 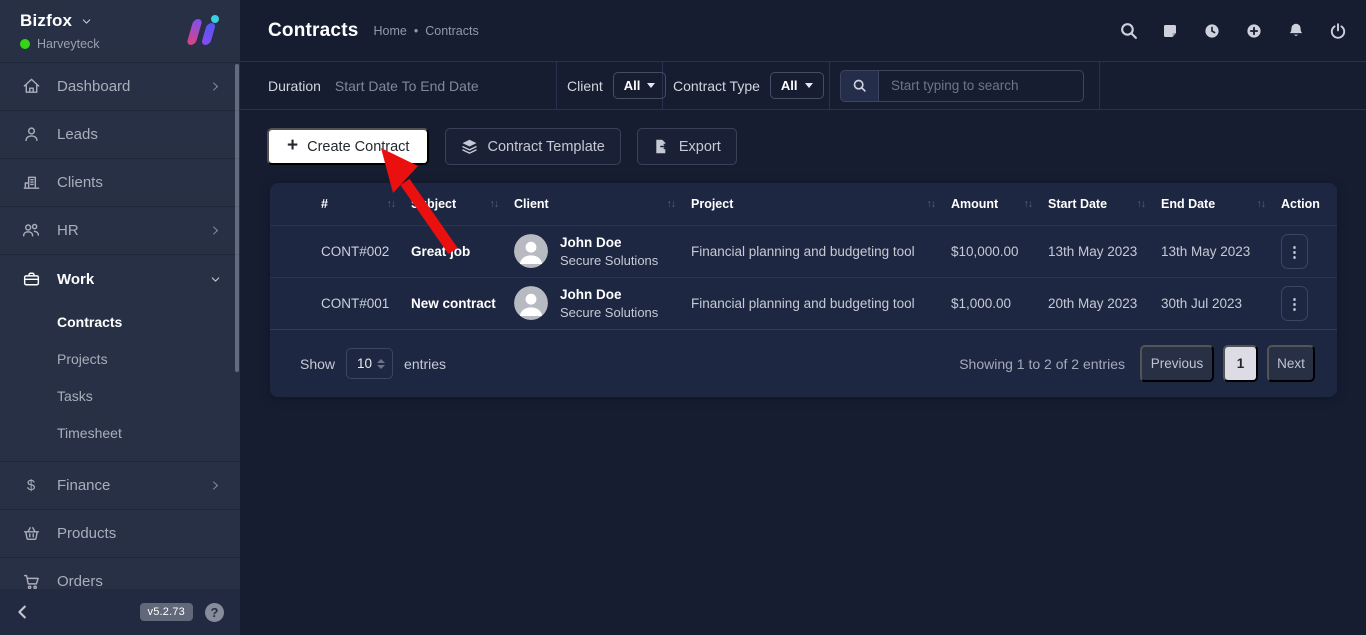 I want to click on page-size-select: 10, so click(x=370, y=363).